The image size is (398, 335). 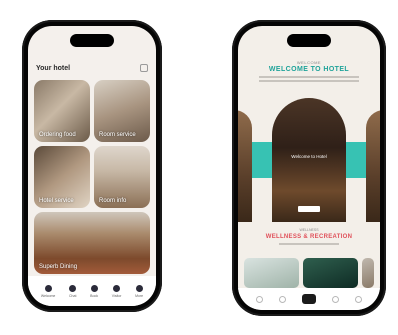 I want to click on page-title: Your hotel, so click(x=53, y=68).